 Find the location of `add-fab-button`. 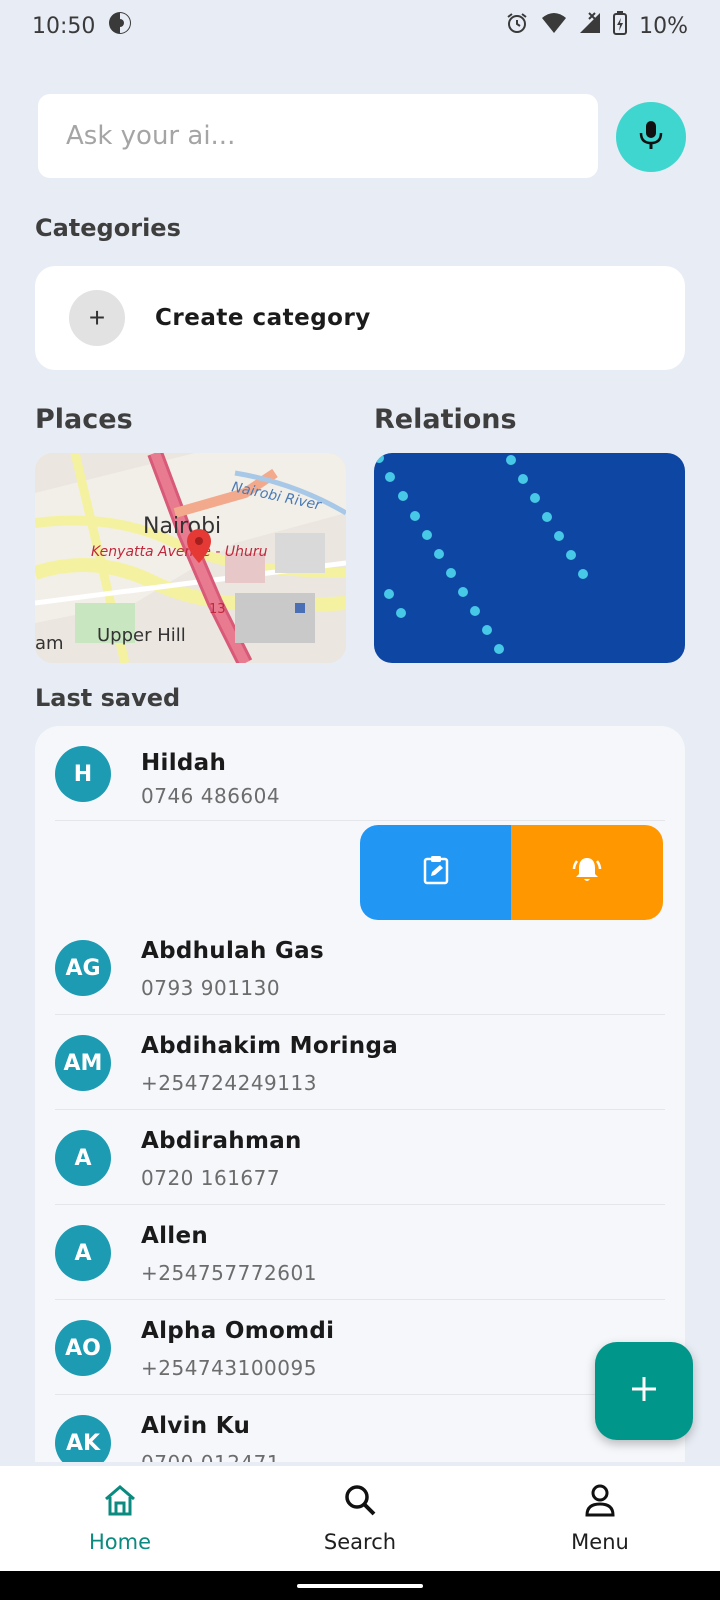

add-fab-button is located at coordinates (644, 1391).